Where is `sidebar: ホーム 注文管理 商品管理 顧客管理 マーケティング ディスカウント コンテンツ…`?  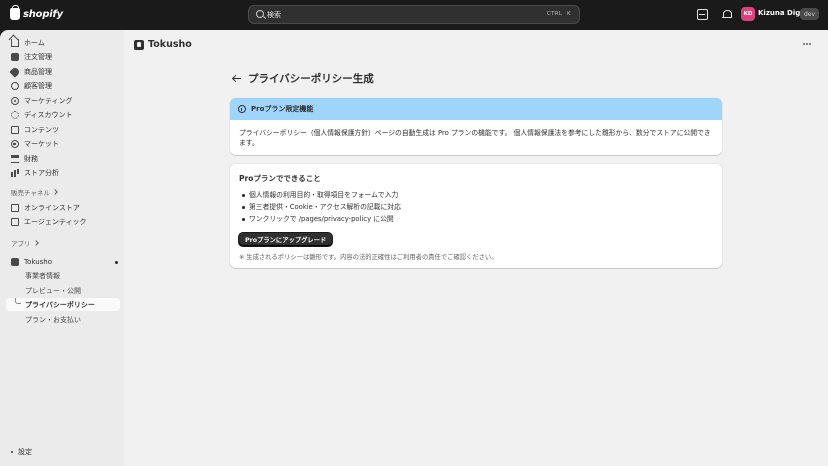
sidebar: ホーム 注文管理 商品管理 顧客管理 マーケティング ディスカウント コンテンツ… is located at coordinates (62, 248).